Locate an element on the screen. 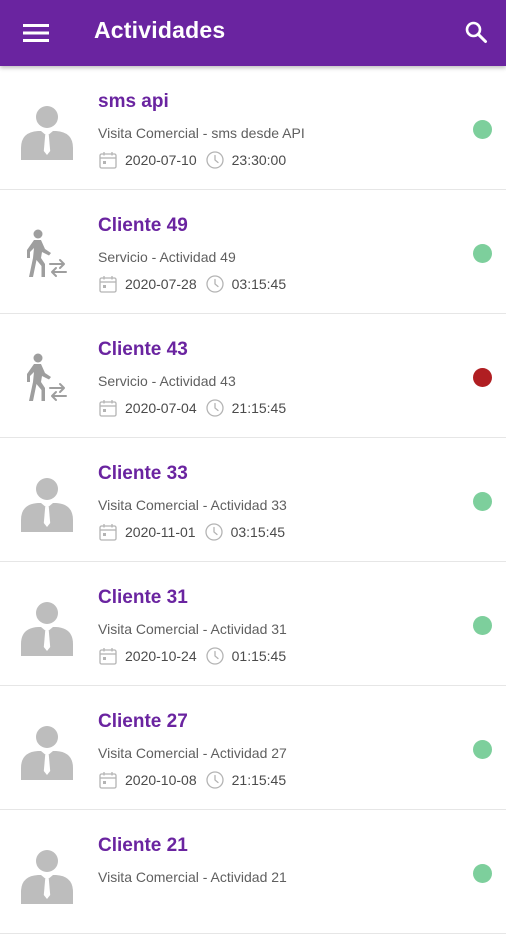 The image size is (506, 934). activity-date: 2020-10-08 is located at coordinates (161, 780).